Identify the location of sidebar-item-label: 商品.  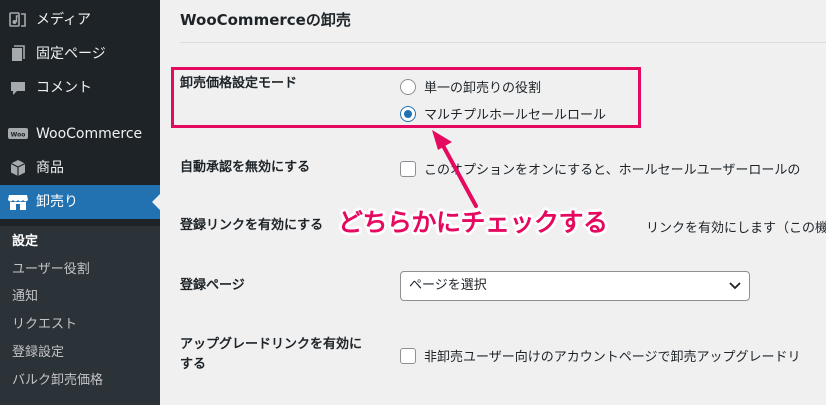
(50, 168).